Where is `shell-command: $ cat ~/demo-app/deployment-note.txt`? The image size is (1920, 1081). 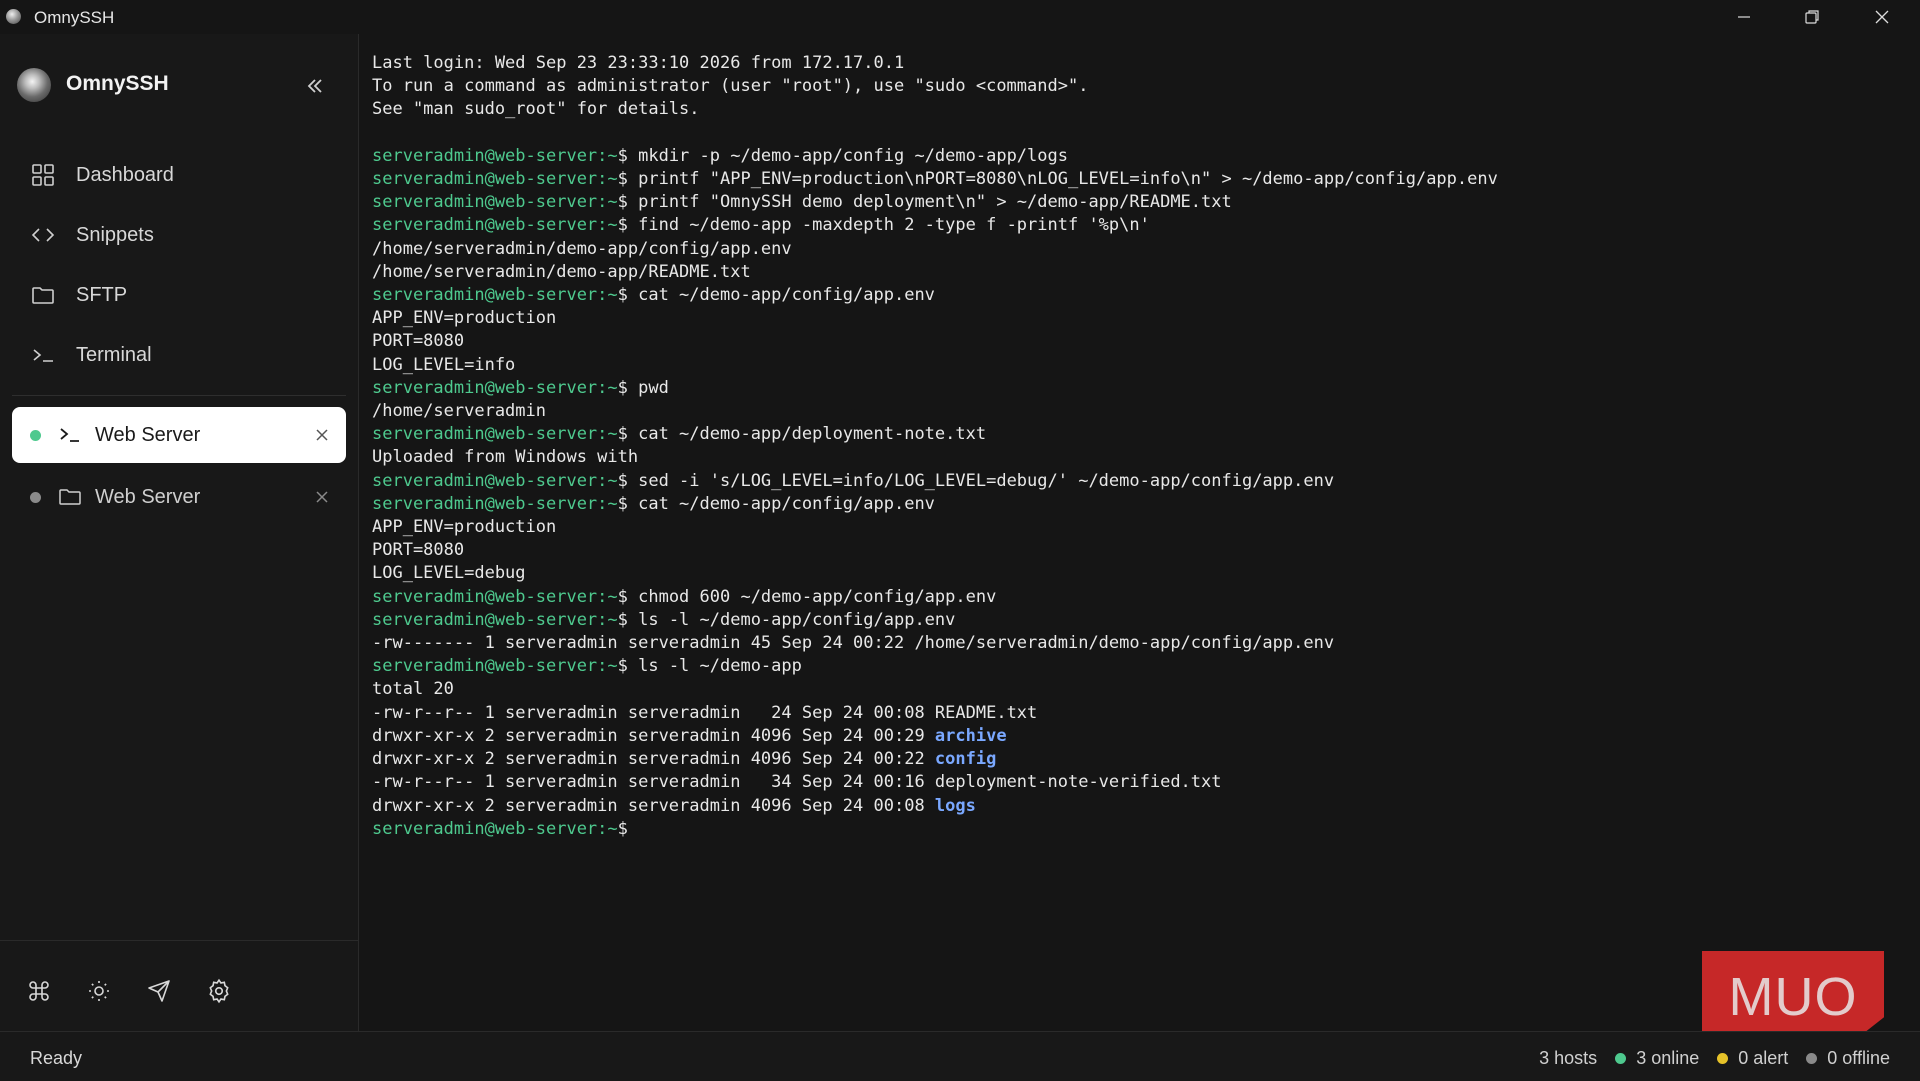
shell-command: $ cat ~/demo-app/deployment-note.txt is located at coordinates (802, 434).